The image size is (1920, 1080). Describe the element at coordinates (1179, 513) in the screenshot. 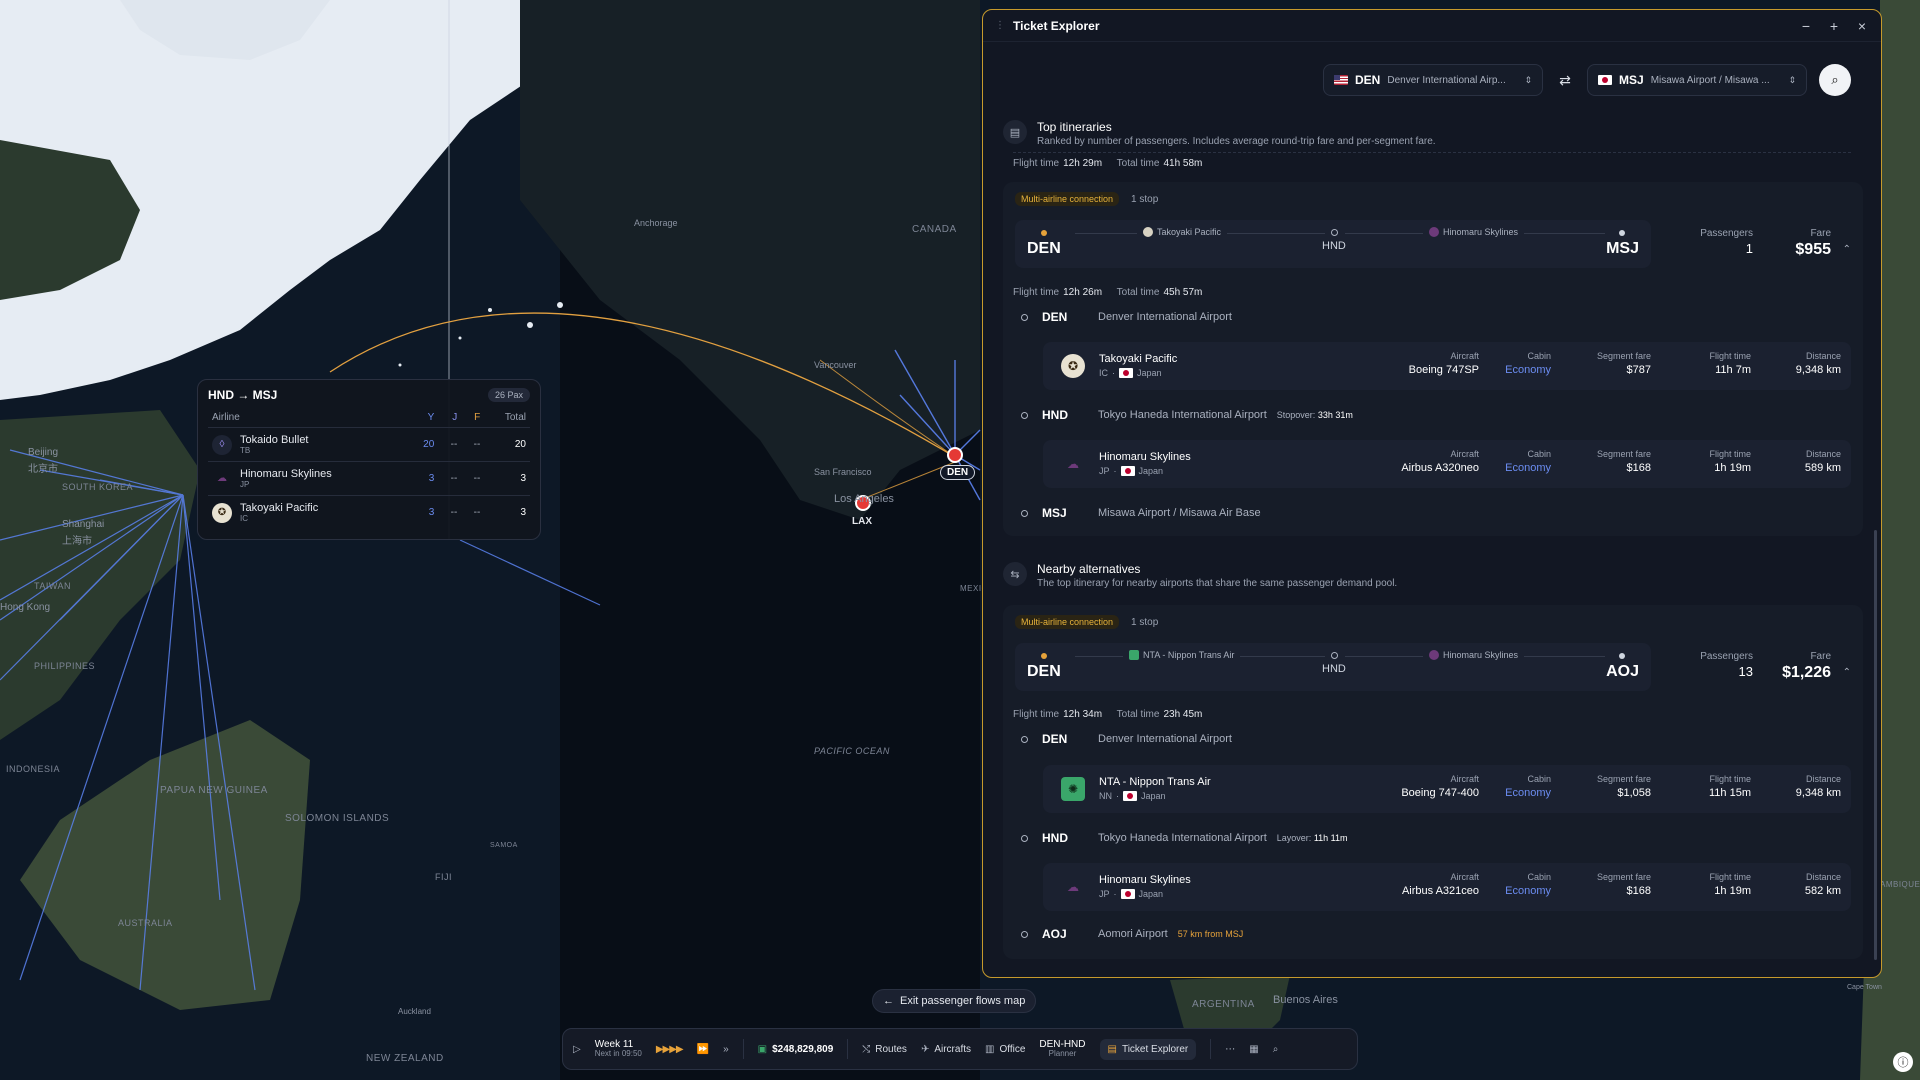

I see `stop-name: Misawa Airport / Misawa Air Base` at that location.